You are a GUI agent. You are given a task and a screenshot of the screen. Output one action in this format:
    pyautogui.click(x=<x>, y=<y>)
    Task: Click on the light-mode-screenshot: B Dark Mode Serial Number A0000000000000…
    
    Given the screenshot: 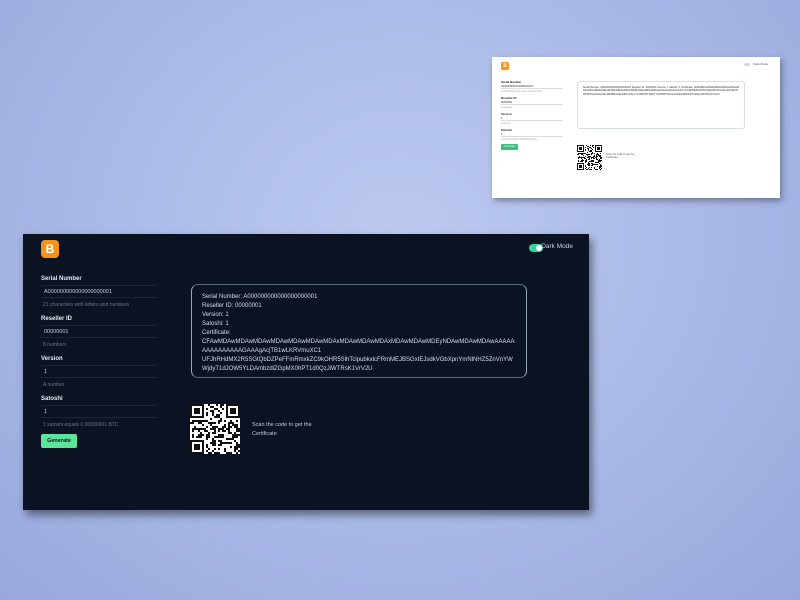 What is the action you would take?
    pyautogui.click(x=636, y=127)
    